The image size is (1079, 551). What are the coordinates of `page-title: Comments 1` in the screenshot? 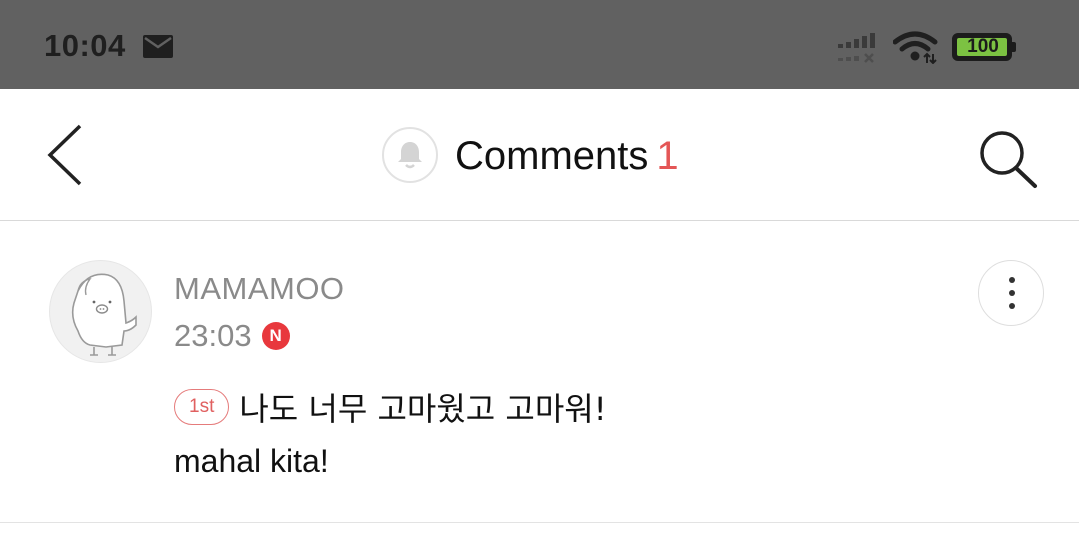 It's located at (567, 156).